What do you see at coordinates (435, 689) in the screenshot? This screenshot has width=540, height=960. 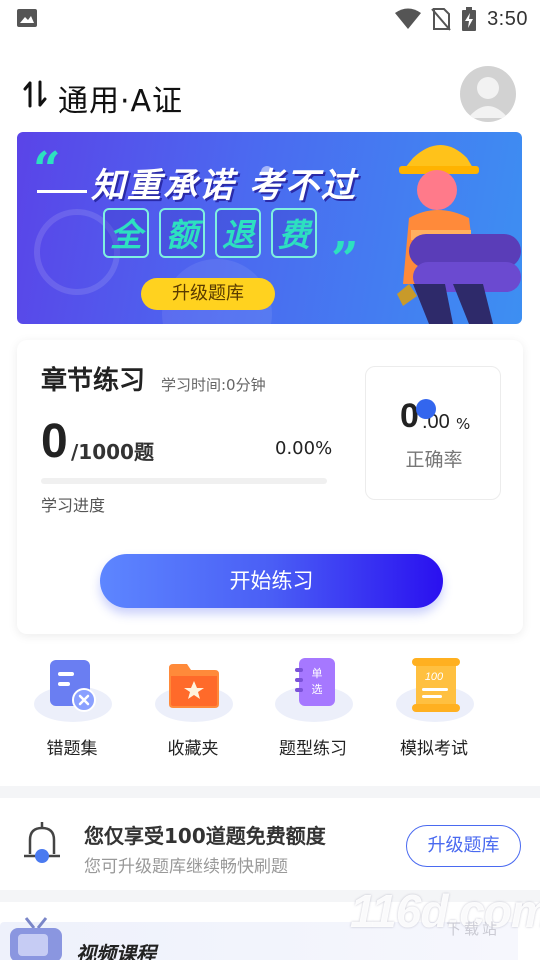 I see `mock-exam-icon: 100` at bounding box center [435, 689].